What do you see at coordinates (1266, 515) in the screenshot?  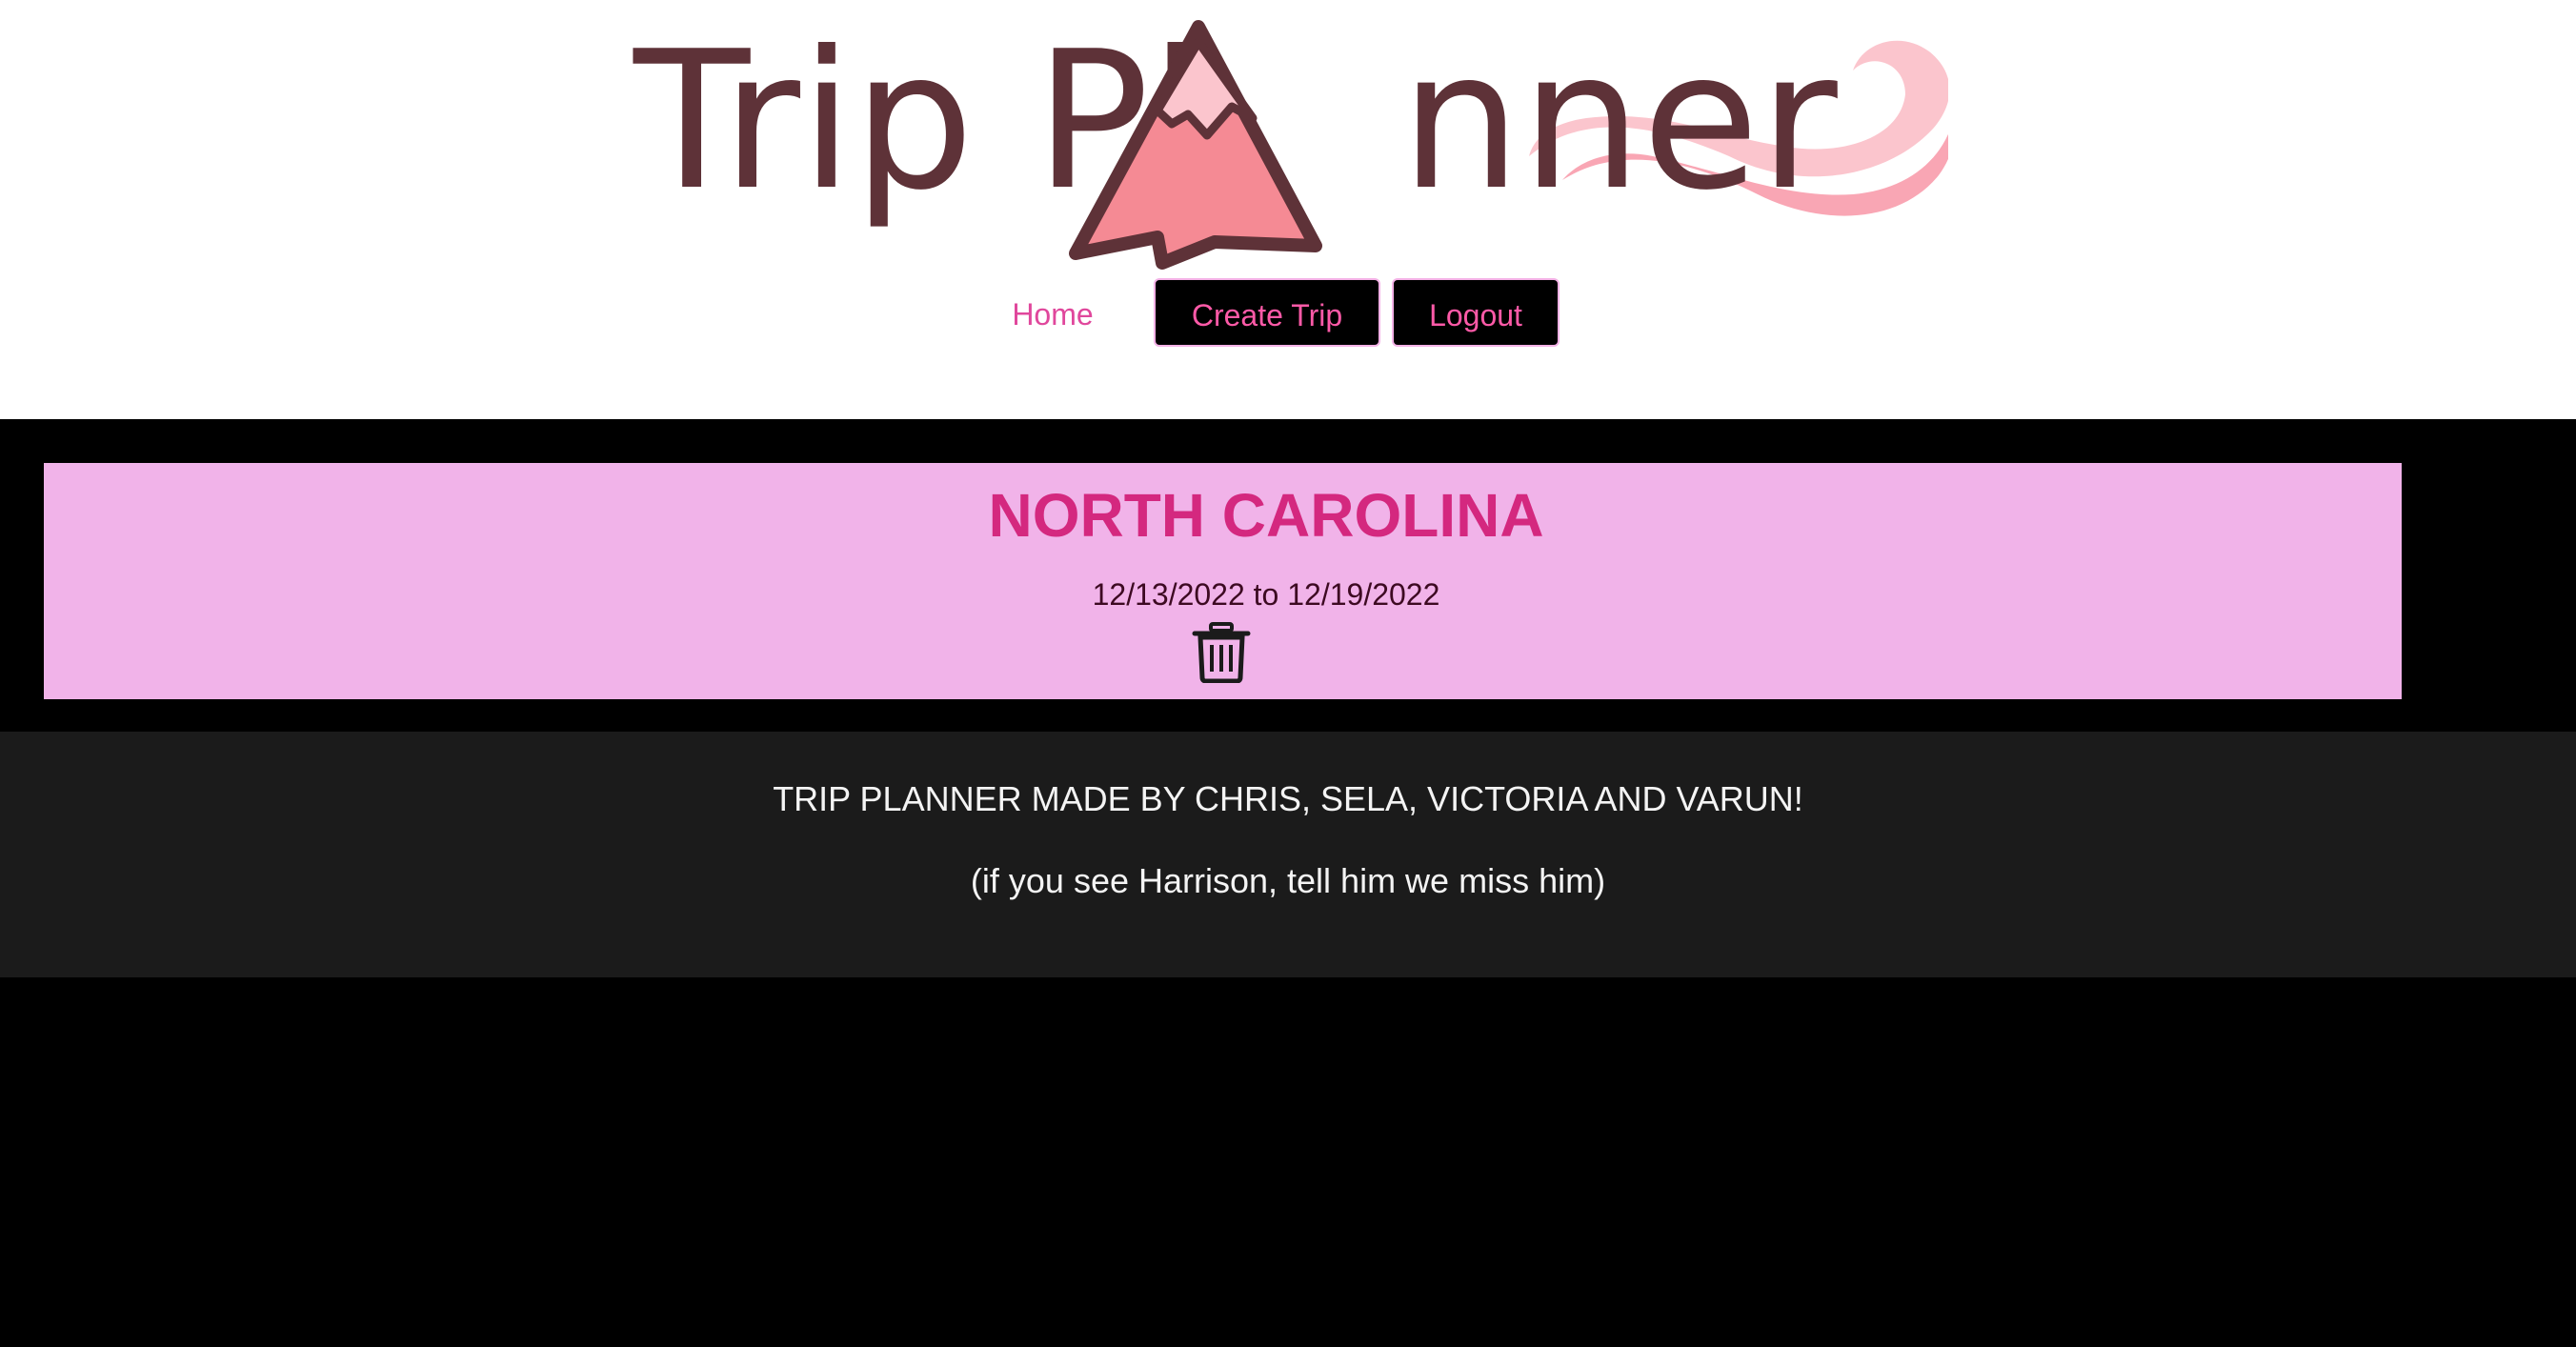 I see `trip-title: NORTH CAROLINA` at bounding box center [1266, 515].